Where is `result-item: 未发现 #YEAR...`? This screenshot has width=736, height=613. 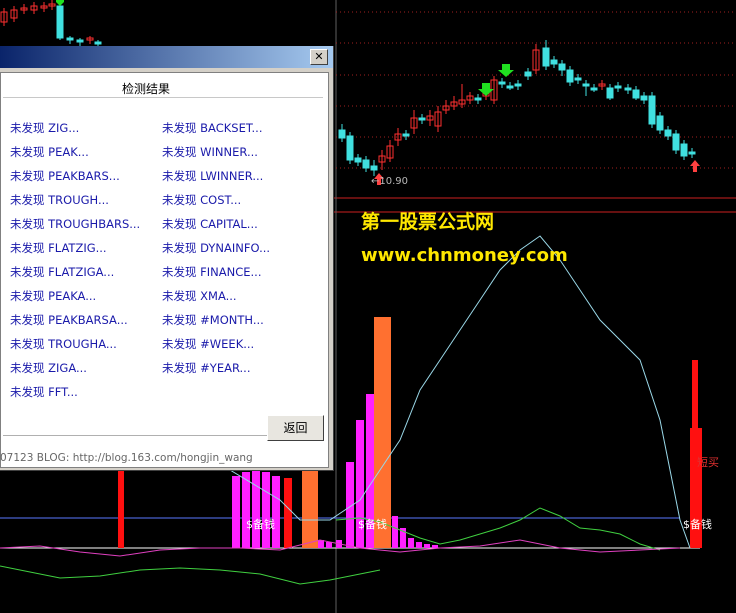 result-item: 未发现 #YEAR... is located at coordinates (206, 368).